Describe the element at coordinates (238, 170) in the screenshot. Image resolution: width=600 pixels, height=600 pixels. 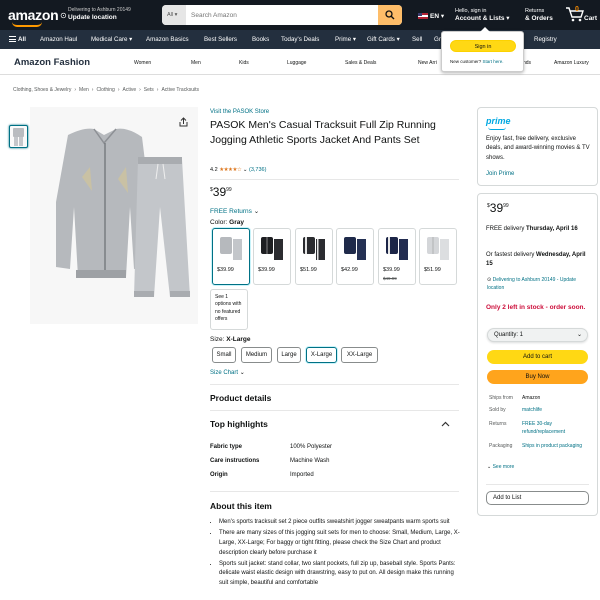
I see `rating-row: 4.2 ★★★★☆ ⌄ (3,736)` at that location.